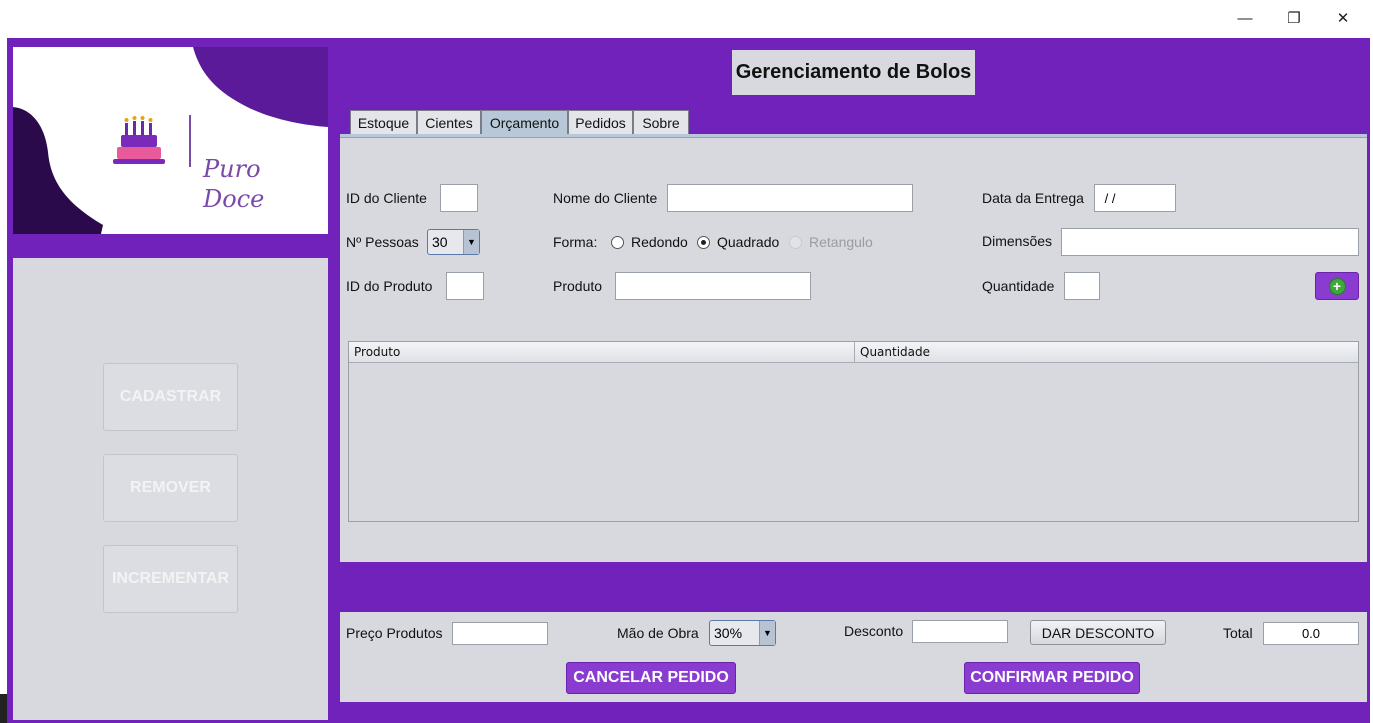 The image size is (1373, 723). Describe the element at coordinates (382, 242) in the screenshot. I see `people-count-label: Nº Pessoas` at that location.